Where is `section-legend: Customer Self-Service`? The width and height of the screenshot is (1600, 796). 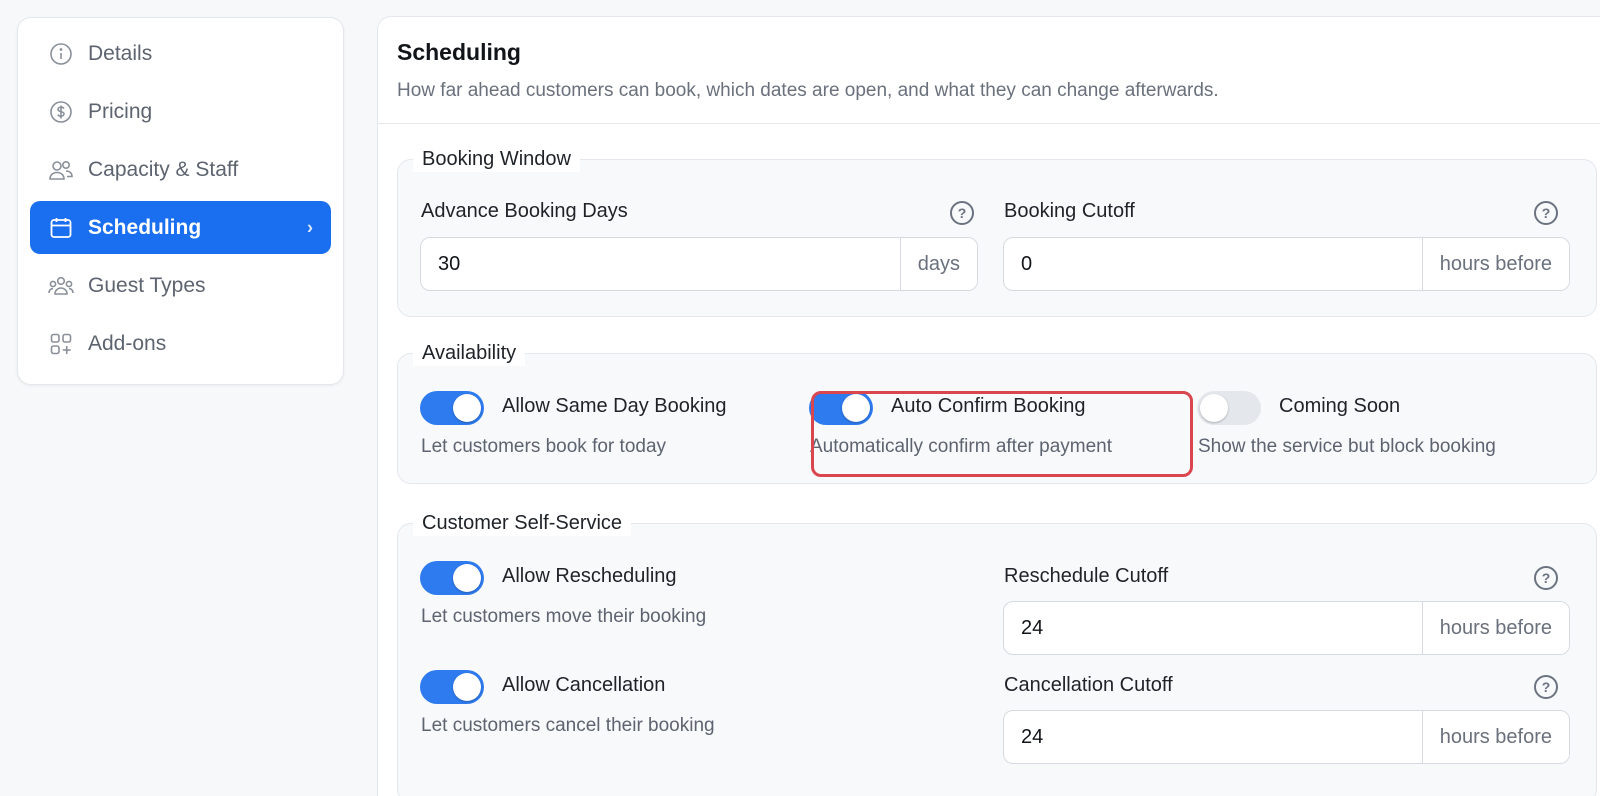 section-legend: Customer Self-Service is located at coordinates (522, 523).